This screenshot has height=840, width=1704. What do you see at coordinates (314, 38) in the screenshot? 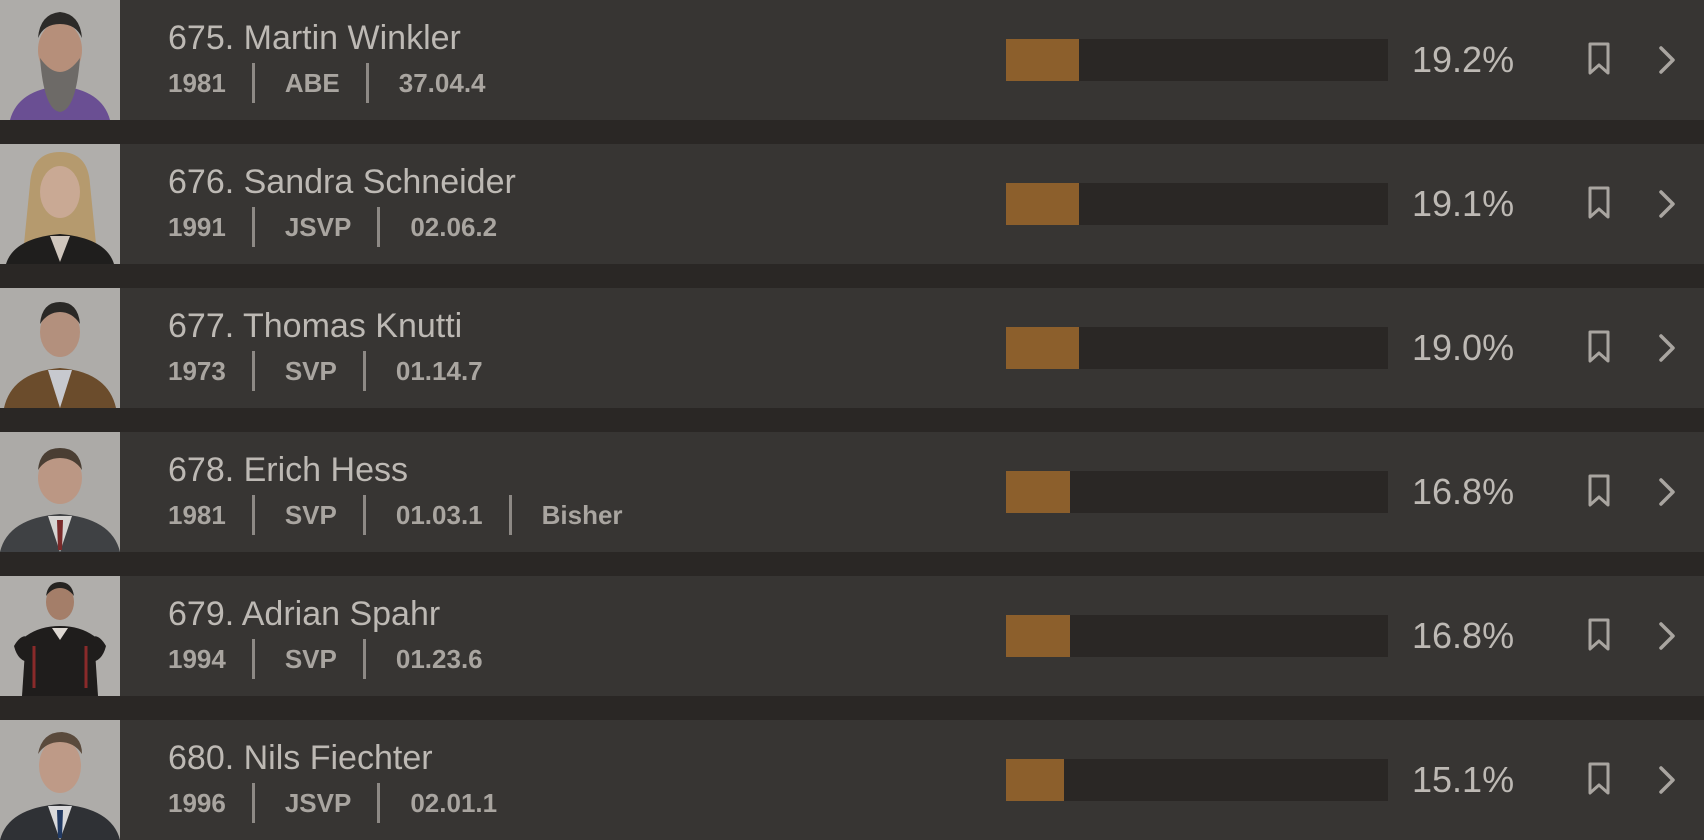
I see `candidate-name: 675. Martin Winkler` at bounding box center [314, 38].